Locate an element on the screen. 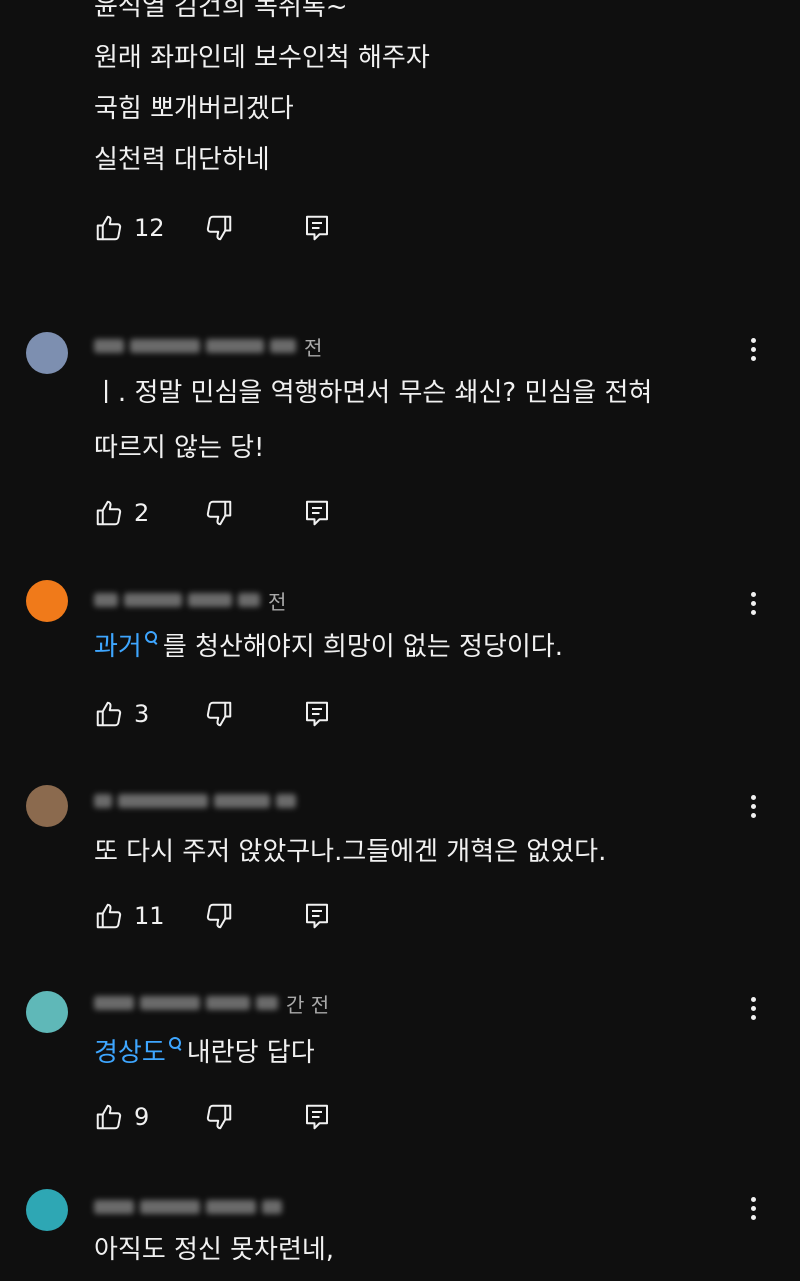 The height and width of the screenshot is (1281, 800). comment-actions: 3 is located at coordinates (211, 714).